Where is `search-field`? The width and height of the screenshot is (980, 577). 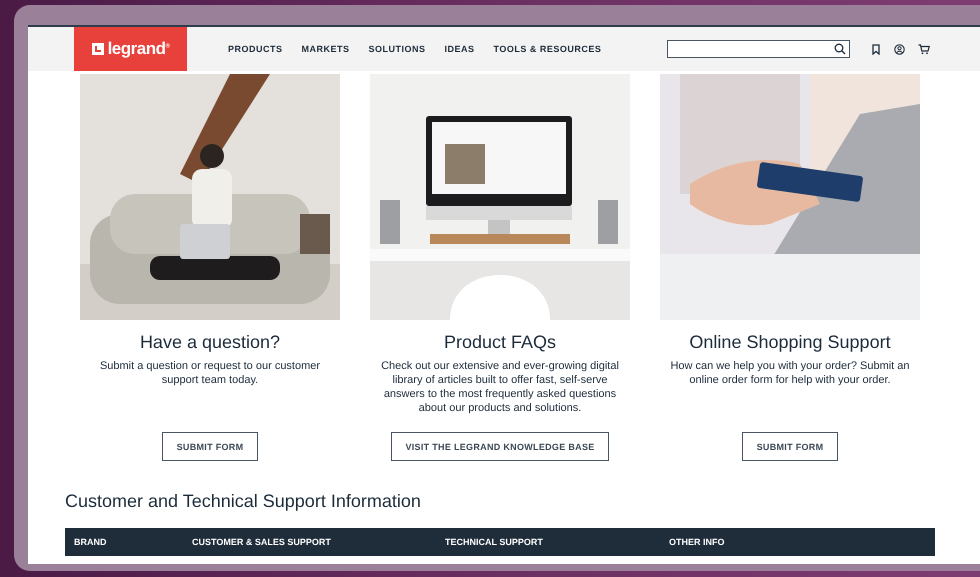
search-field is located at coordinates (758, 49).